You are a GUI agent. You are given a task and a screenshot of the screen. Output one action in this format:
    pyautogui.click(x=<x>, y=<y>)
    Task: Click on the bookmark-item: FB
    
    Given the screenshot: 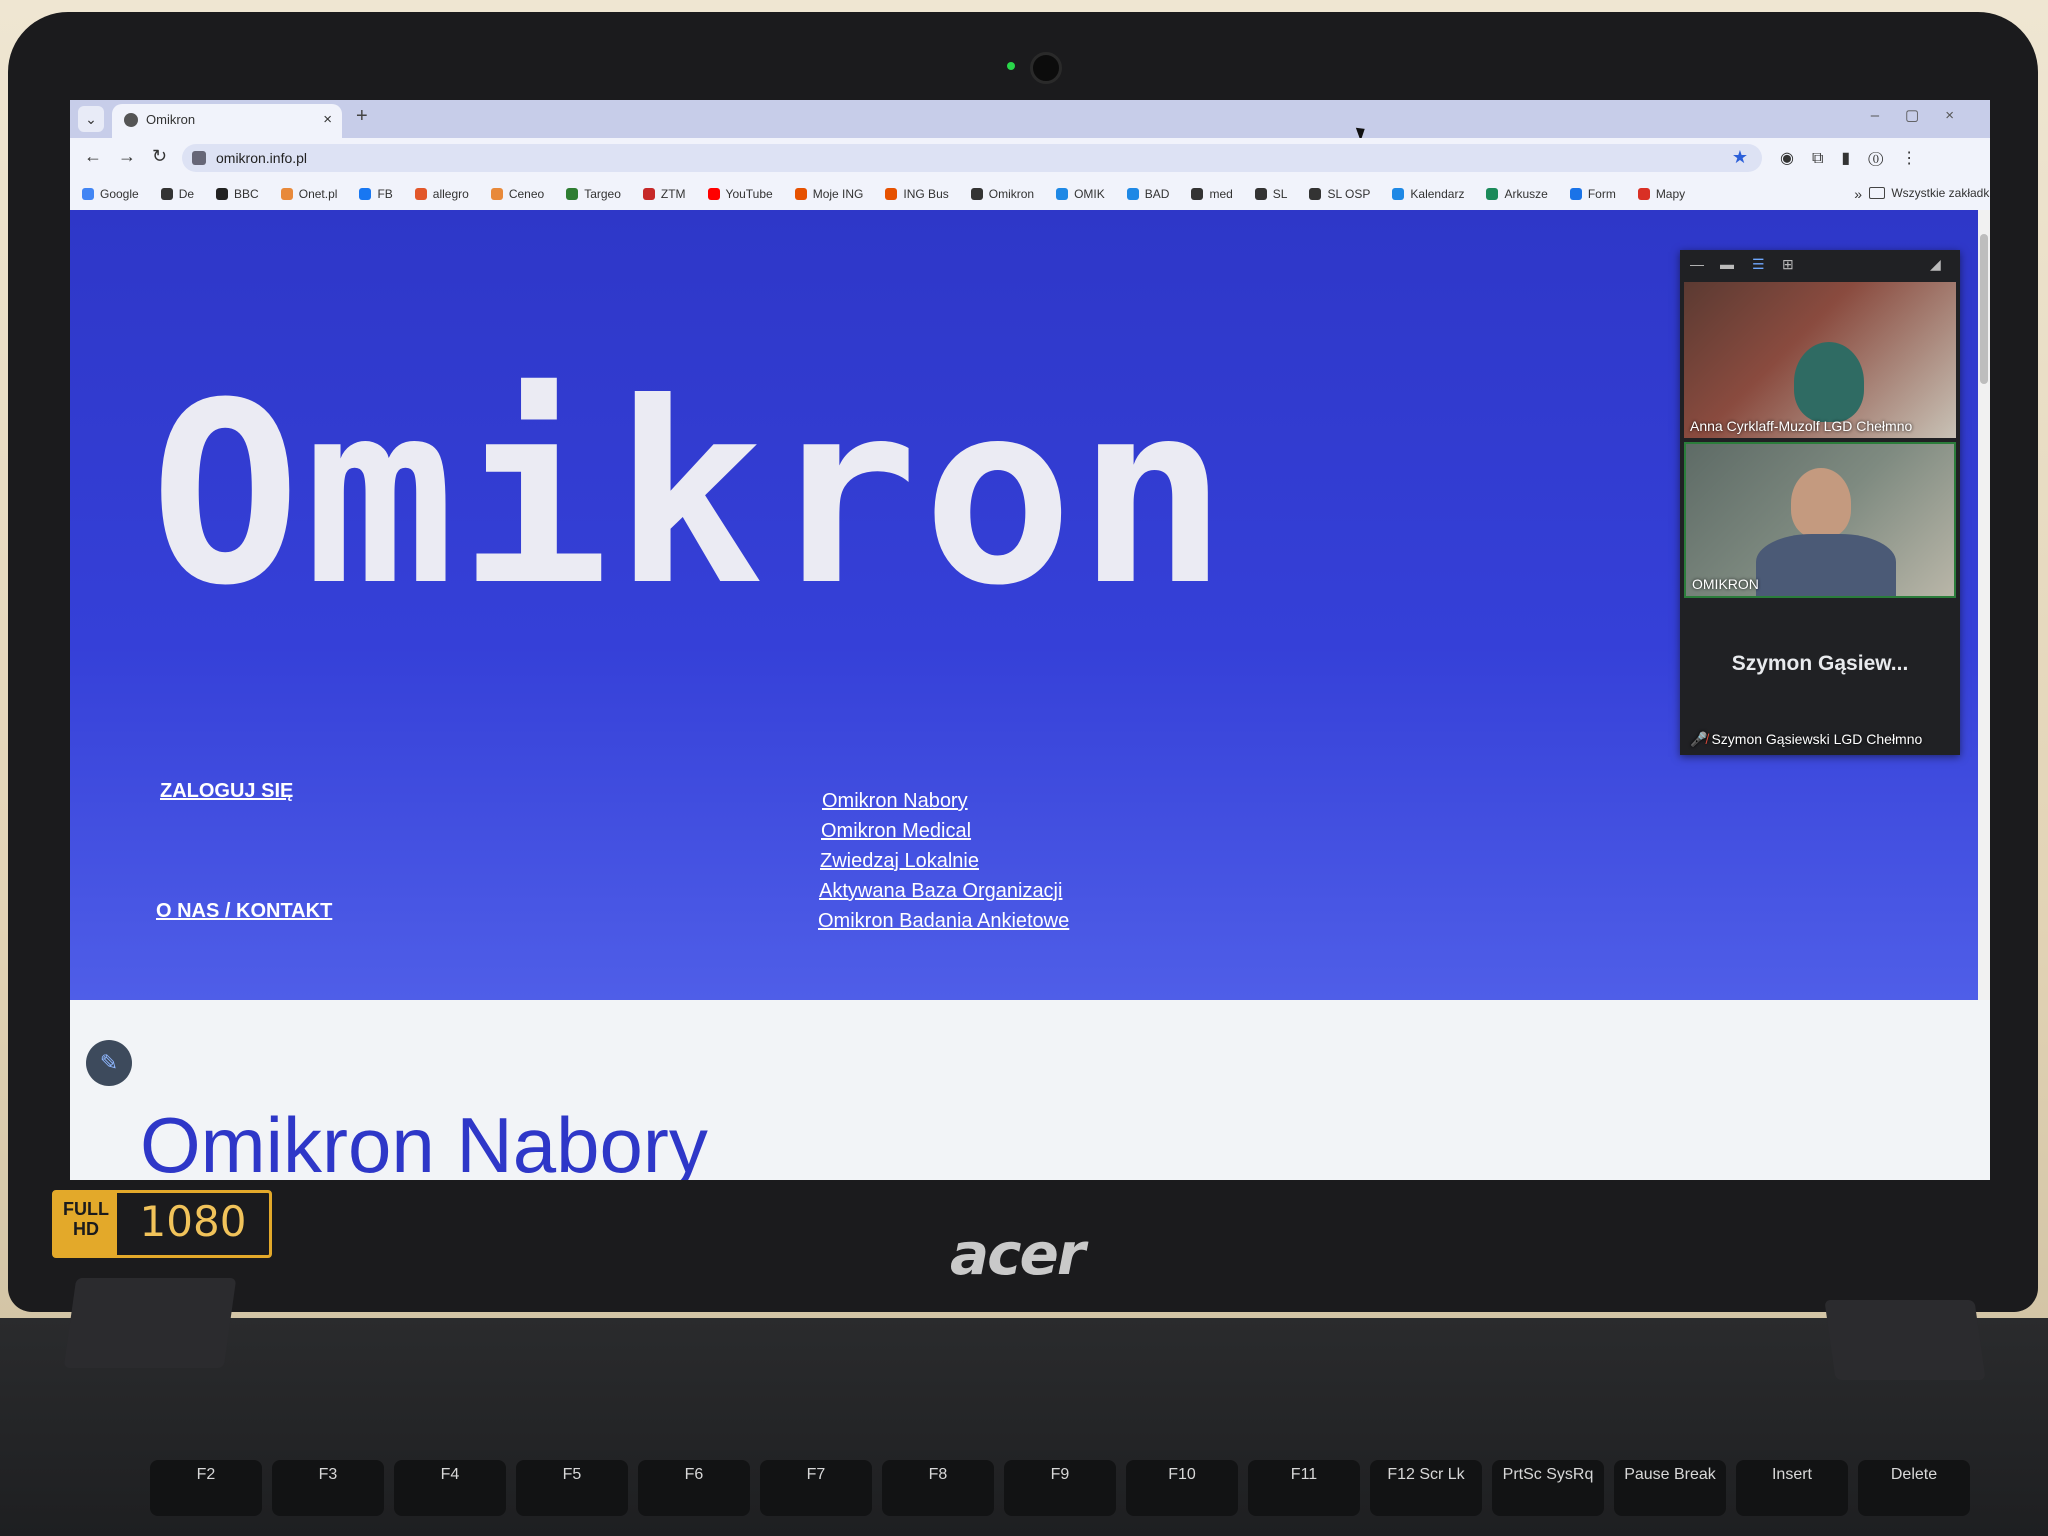 What is the action you would take?
    pyautogui.click(x=376, y=194)
    